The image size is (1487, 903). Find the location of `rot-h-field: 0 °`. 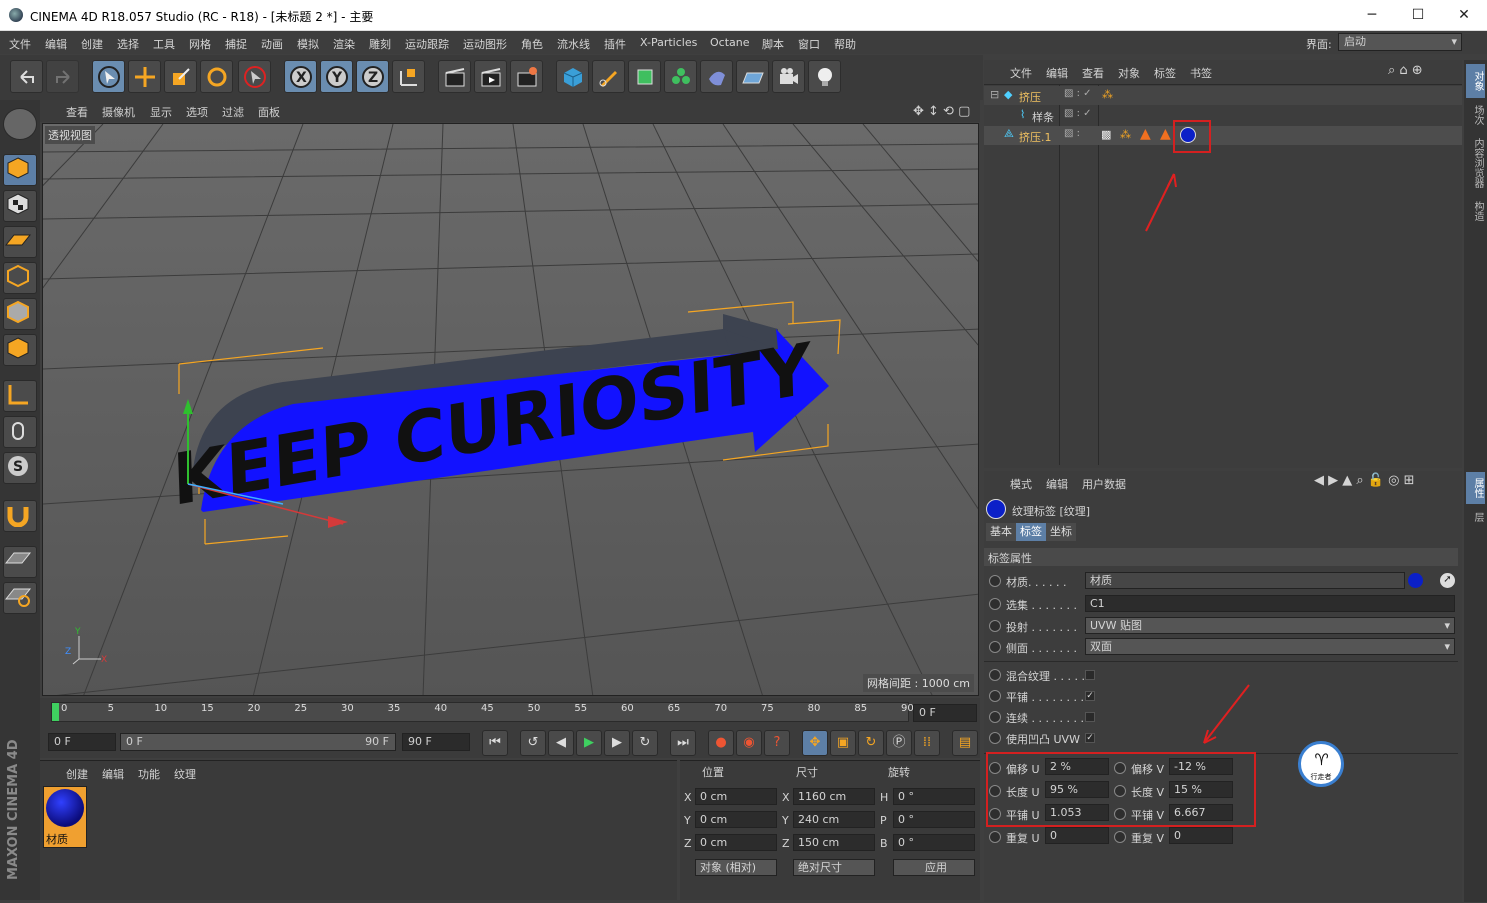

rot-h-field: 0 ° is located at coordinates (934, 796).